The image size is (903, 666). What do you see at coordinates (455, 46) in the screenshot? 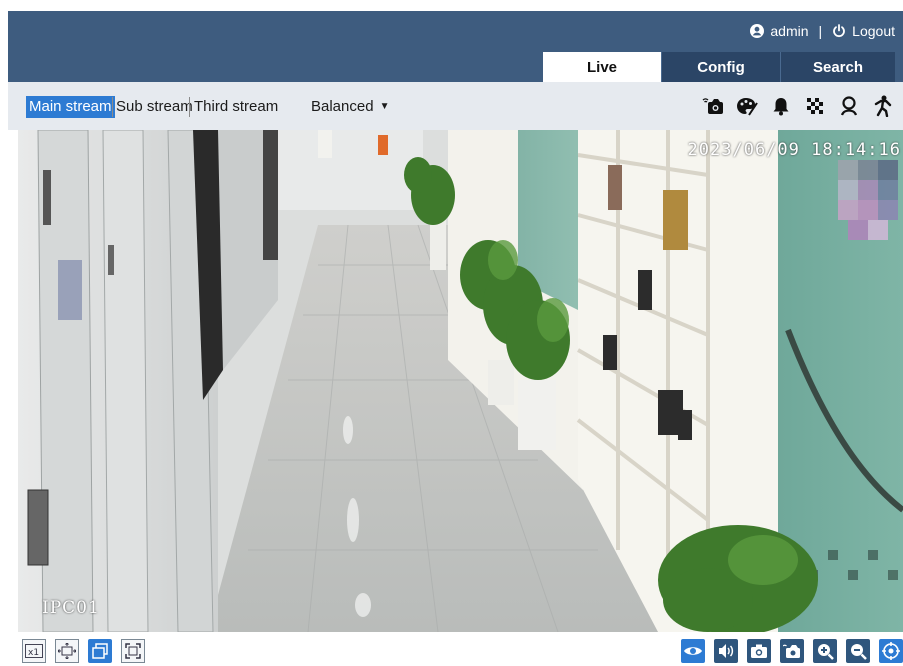
I see `top-header: admin | Logout Live Config Search` at bounding box center [455, 46].